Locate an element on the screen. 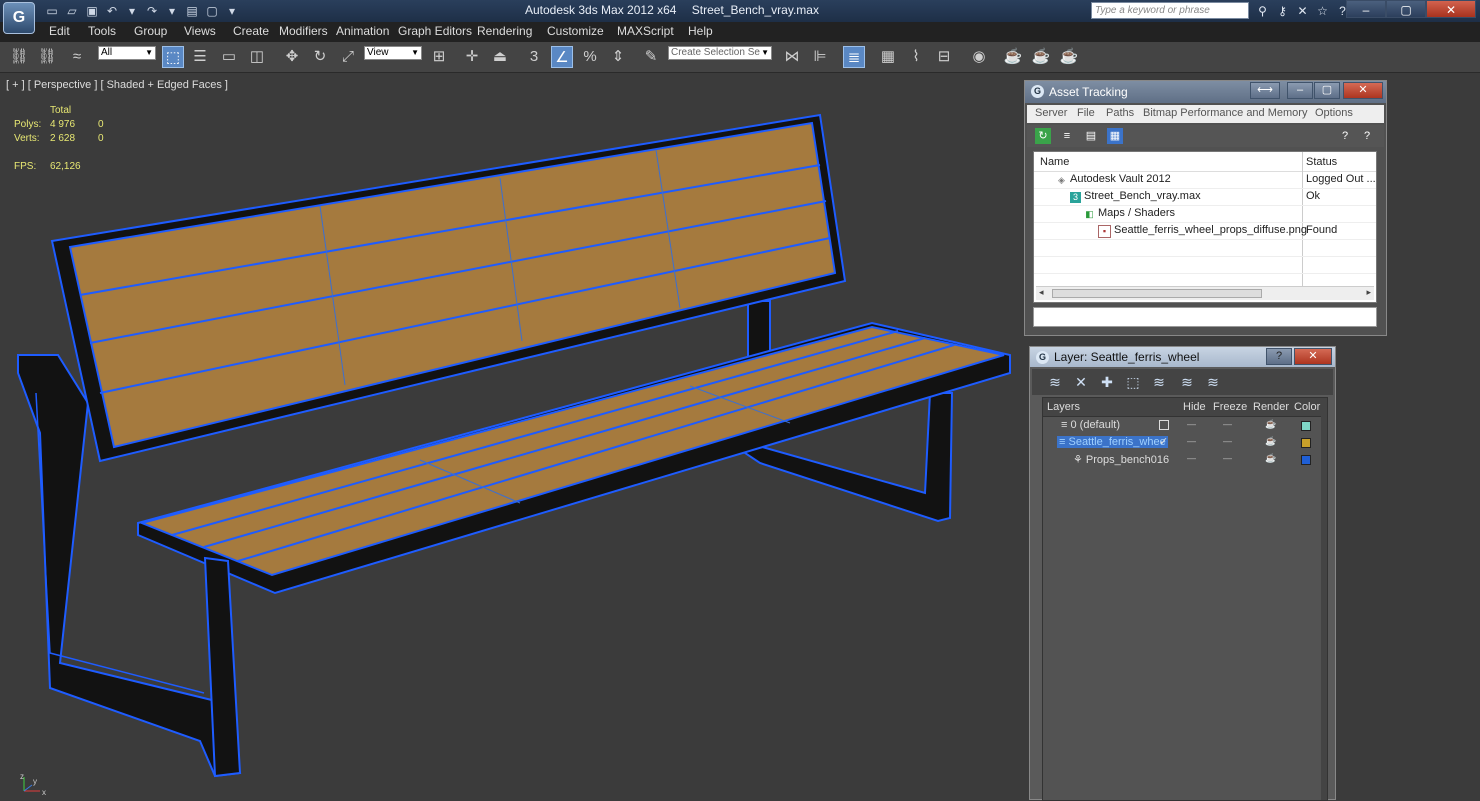  save-icon: ▣ is located at coordinates (92, 11).